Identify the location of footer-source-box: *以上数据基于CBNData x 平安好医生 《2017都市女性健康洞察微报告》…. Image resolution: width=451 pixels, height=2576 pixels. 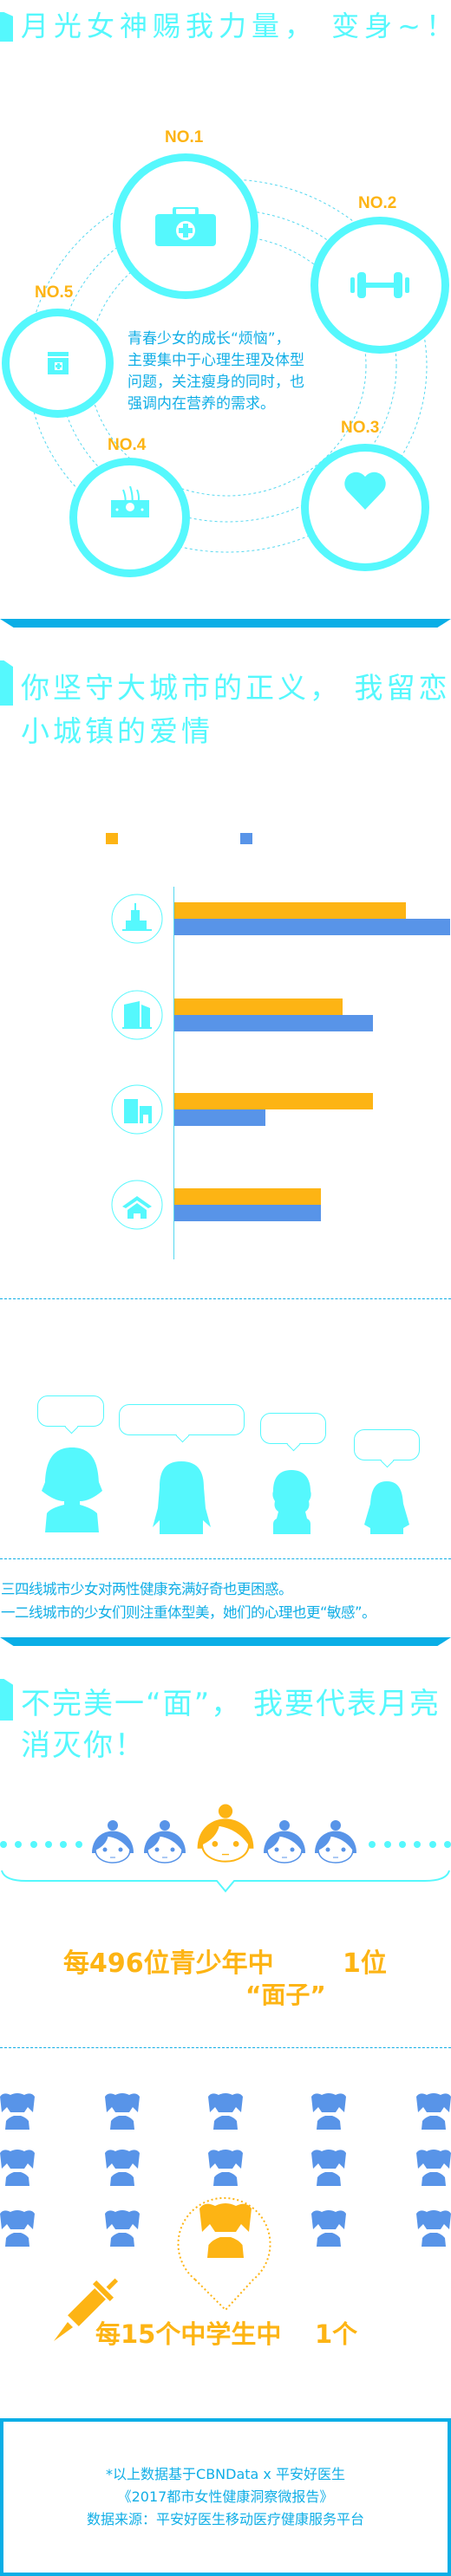
(225, 2497).